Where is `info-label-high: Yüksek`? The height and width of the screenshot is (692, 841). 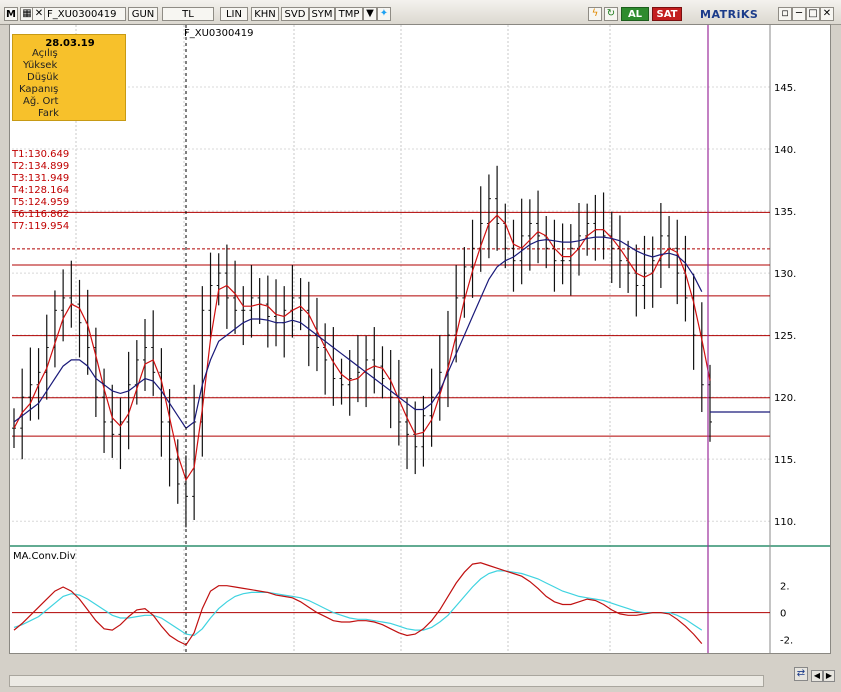 info-label-high: Yüksek is located at coordinates (40, 65).